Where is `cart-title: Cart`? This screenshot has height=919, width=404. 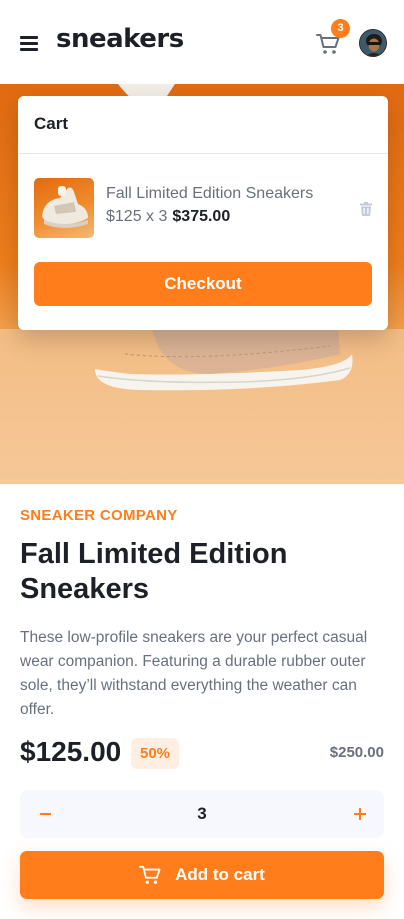
cart-title: Cart is located at coordinates (51, 123).